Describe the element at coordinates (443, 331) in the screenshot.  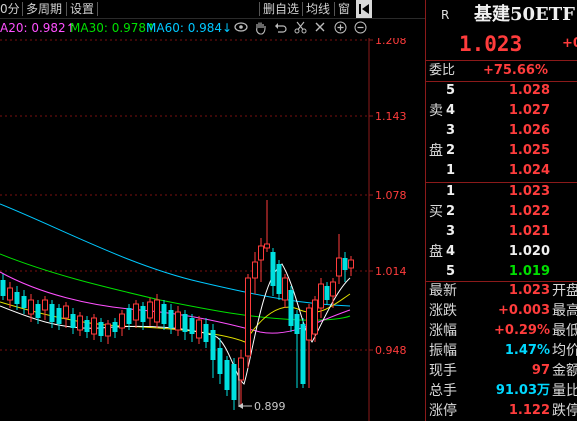
I see `stat-label: 涨幅` at that location.